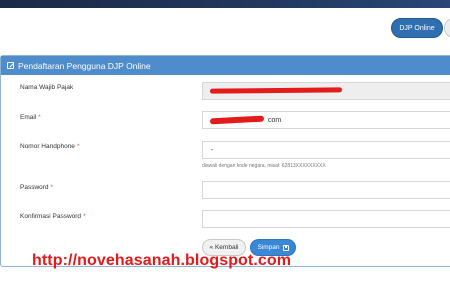  Describe the element at coordinates (285, 247) in the screenshot. I see `save-disk-icon` at that location.